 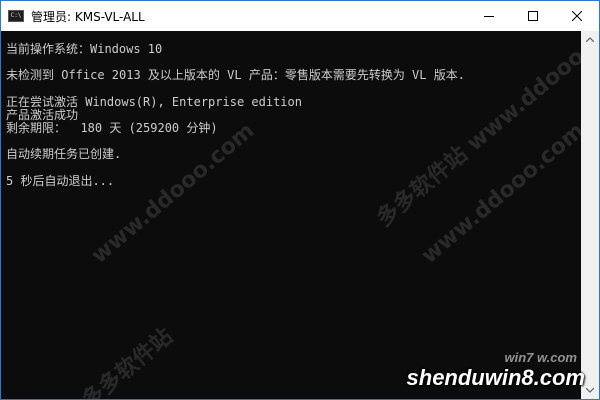 What do you see at coordinates (540, 357) in the screenshot?
I see `site-logo-small: win7 w.com` at bounding box center [540, 357].